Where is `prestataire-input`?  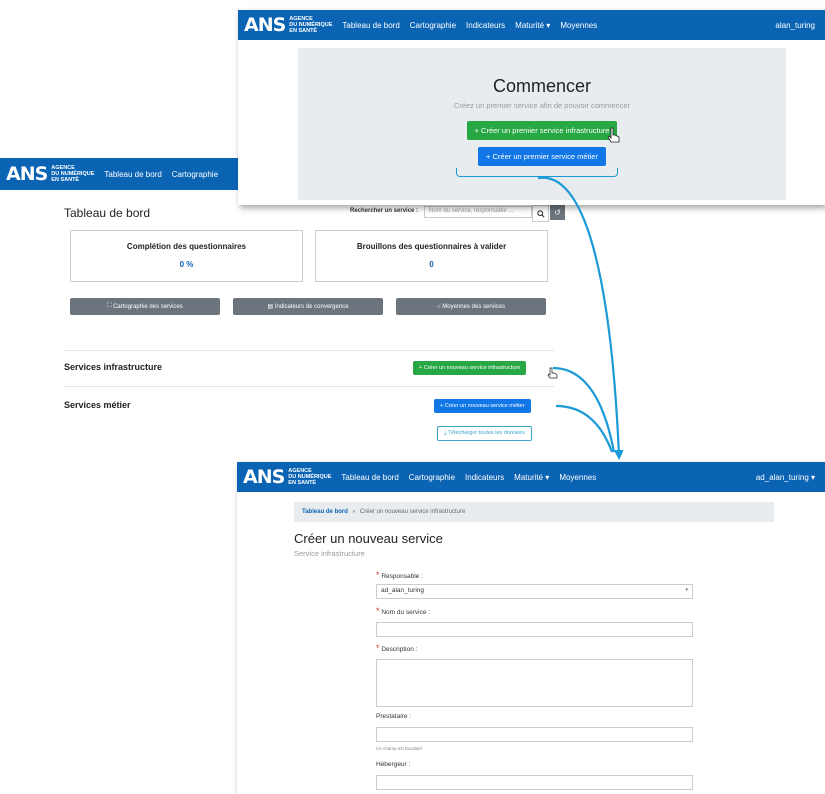 prestataire-input is located at coordinates (534, 734).